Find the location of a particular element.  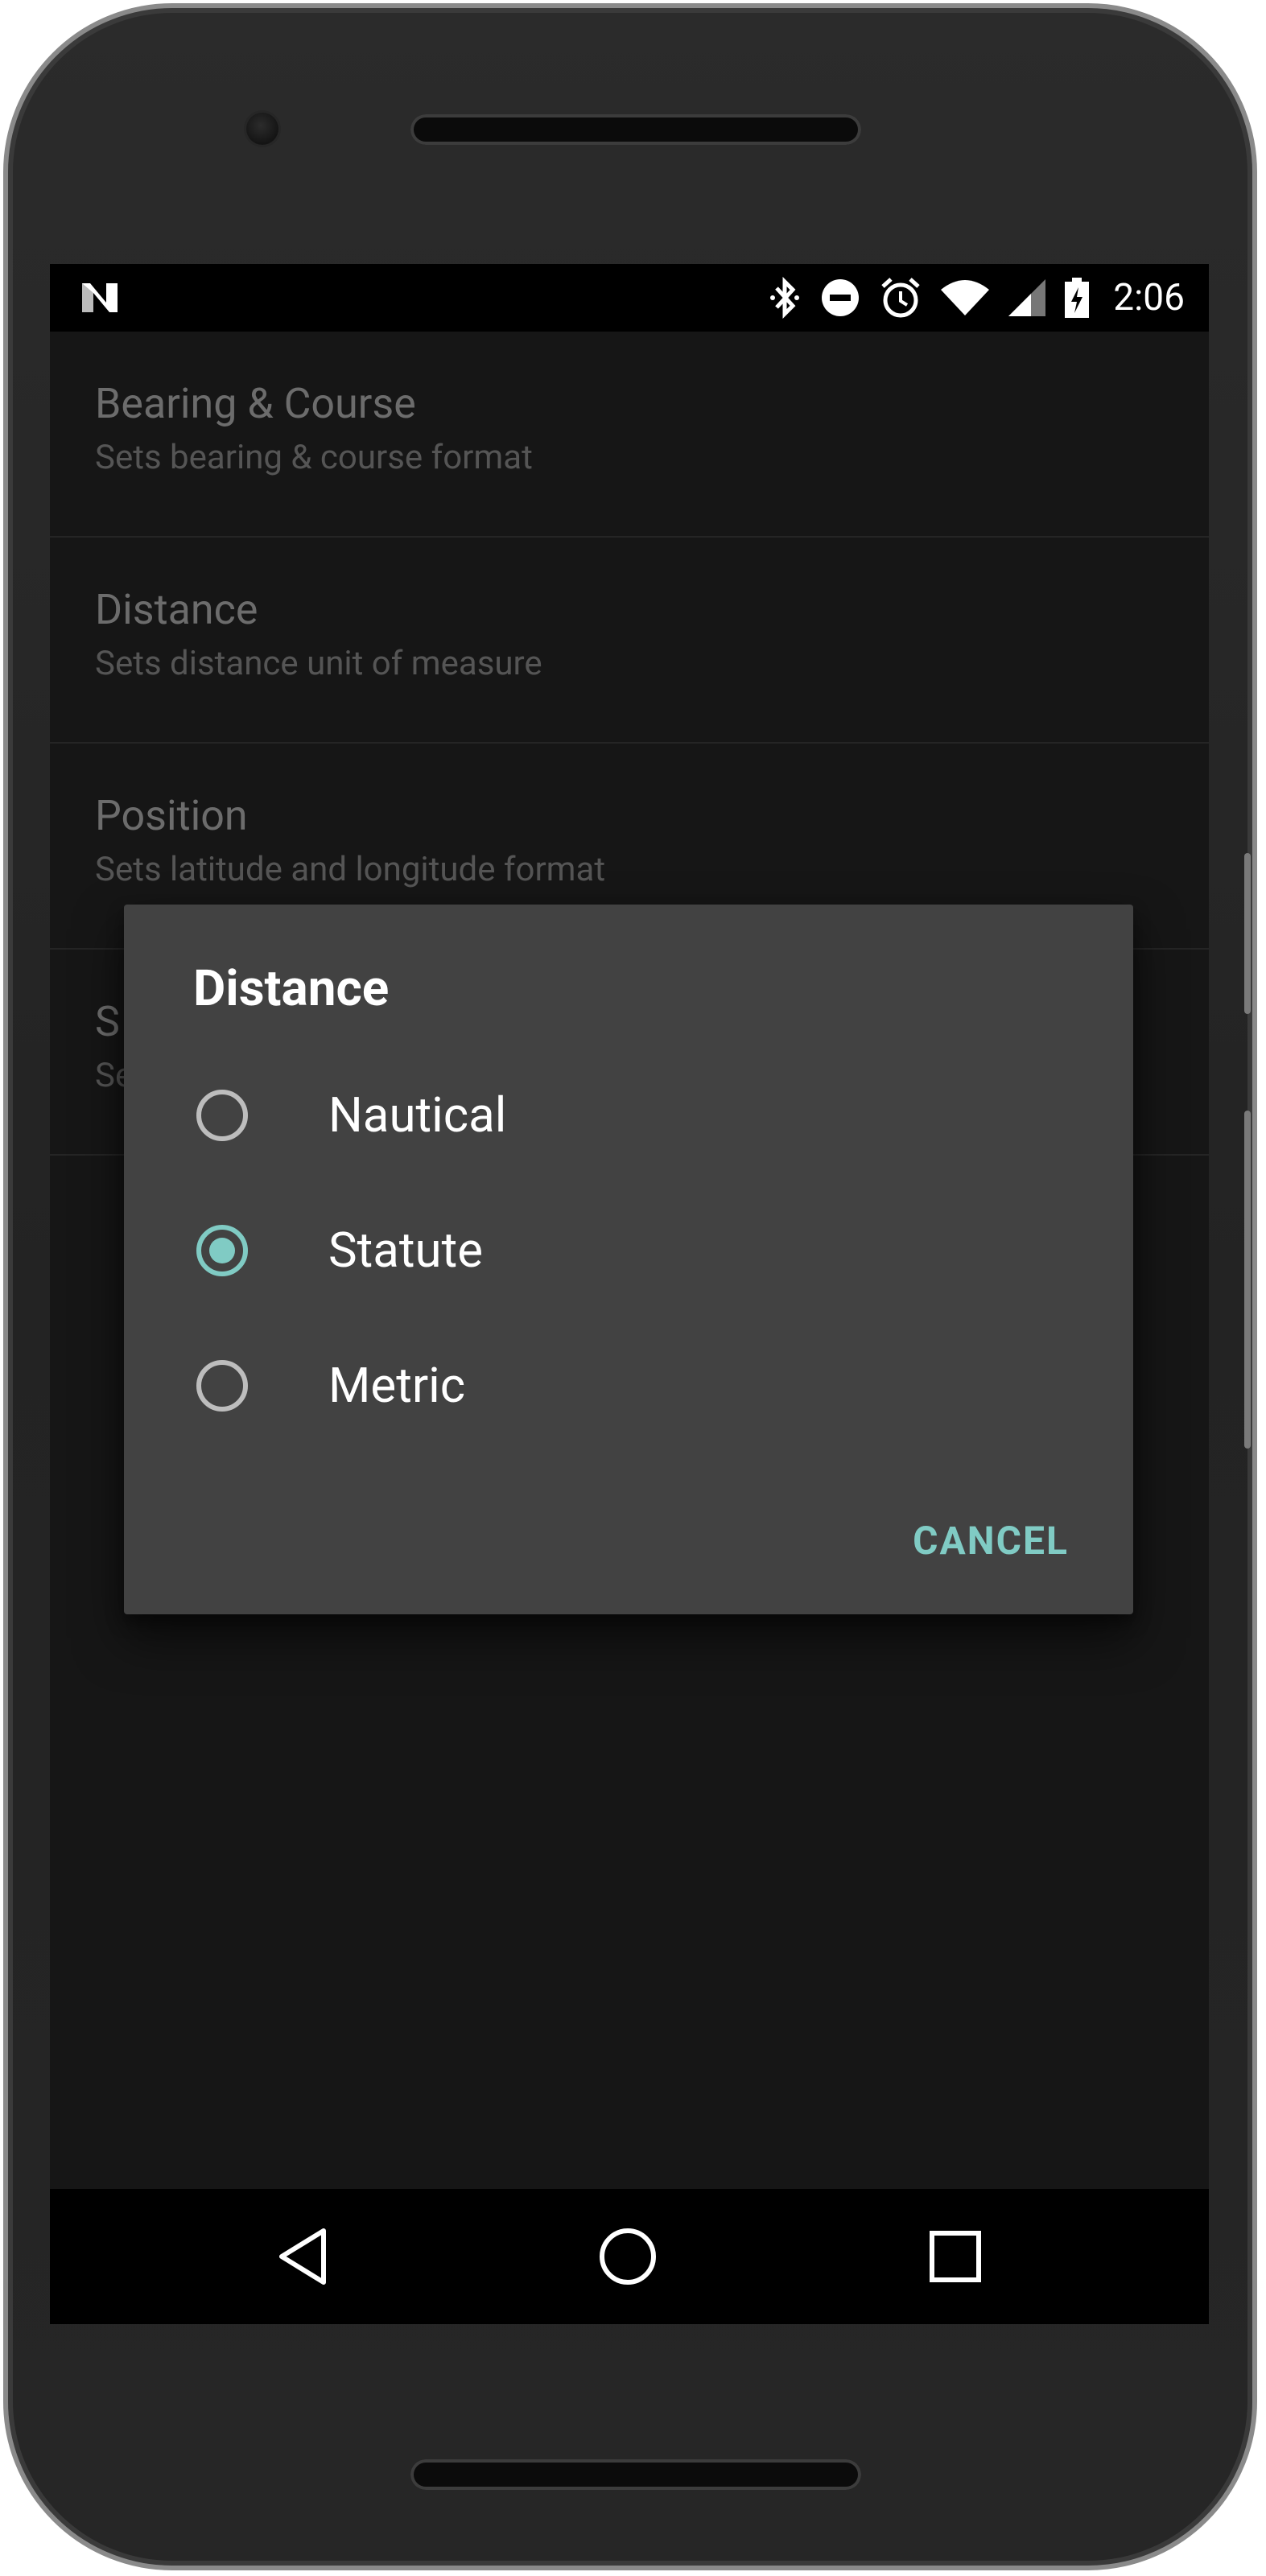

pref-title: Bearing & Course is located at coordinates (255, 403).